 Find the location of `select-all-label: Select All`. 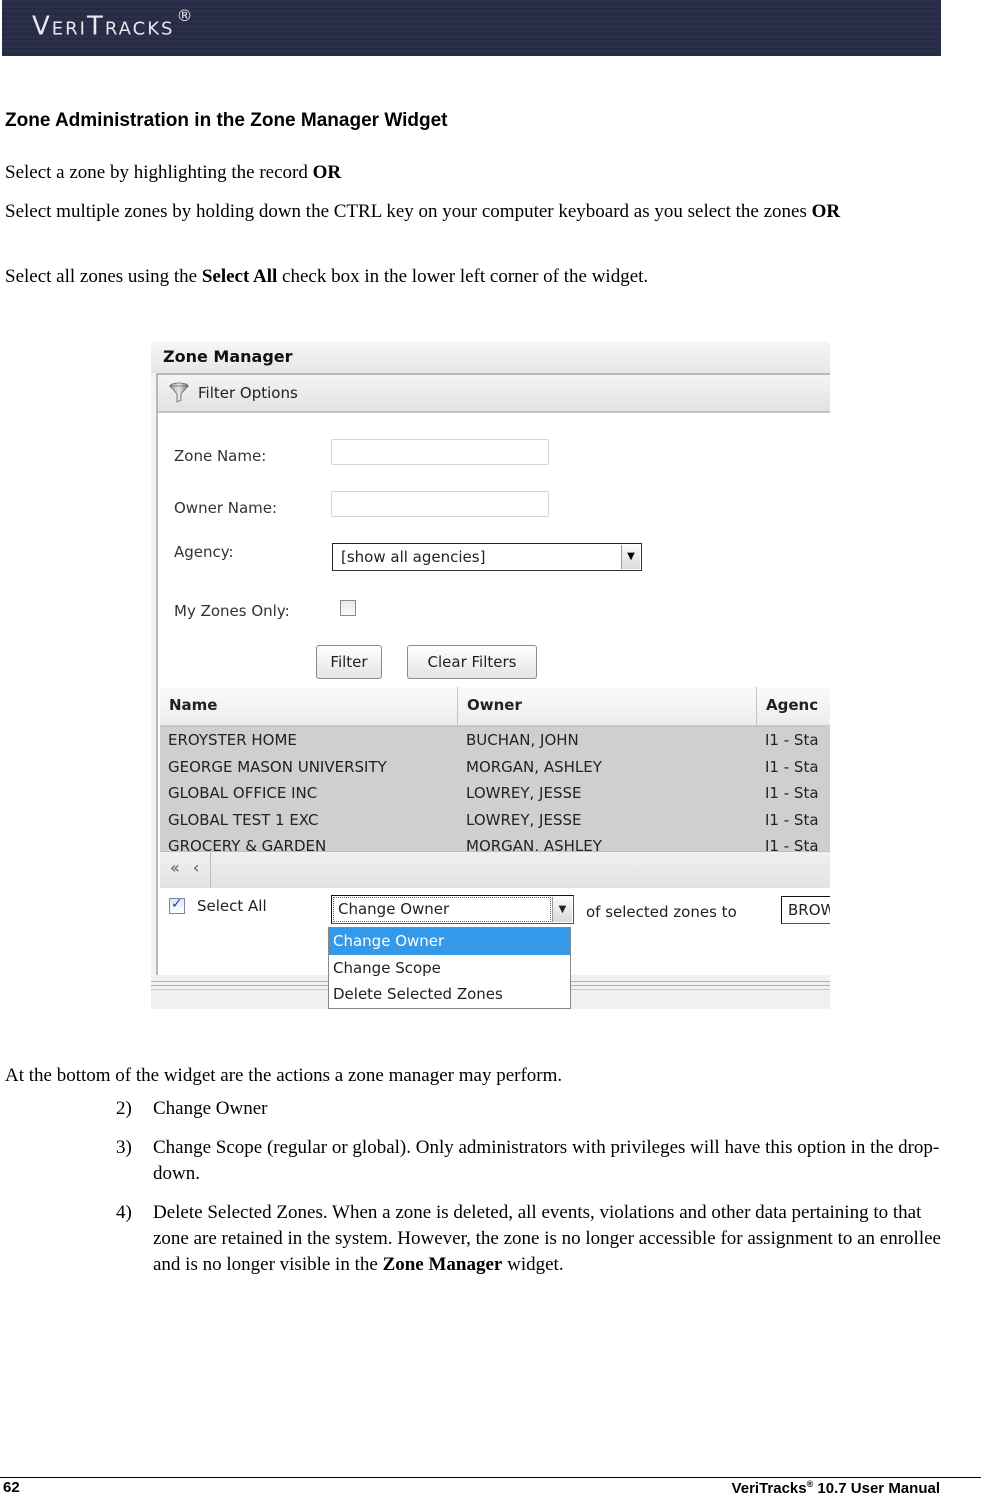

select-all-label: Select All is located at coordinates (232, 906).